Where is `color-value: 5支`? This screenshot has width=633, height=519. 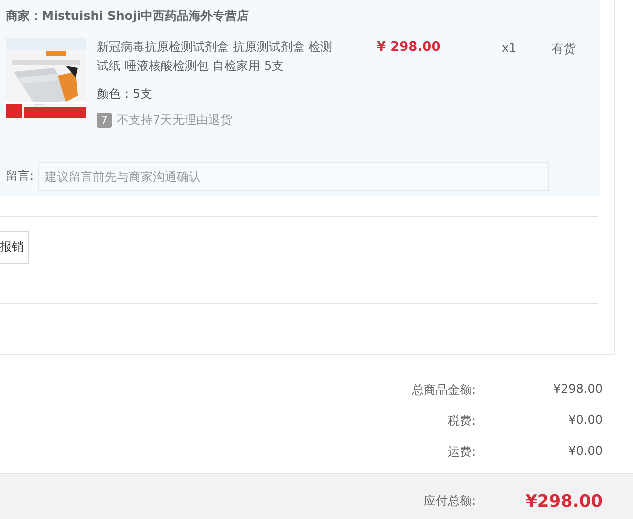
color-value: 5支 is located at coordinates (143, 94).